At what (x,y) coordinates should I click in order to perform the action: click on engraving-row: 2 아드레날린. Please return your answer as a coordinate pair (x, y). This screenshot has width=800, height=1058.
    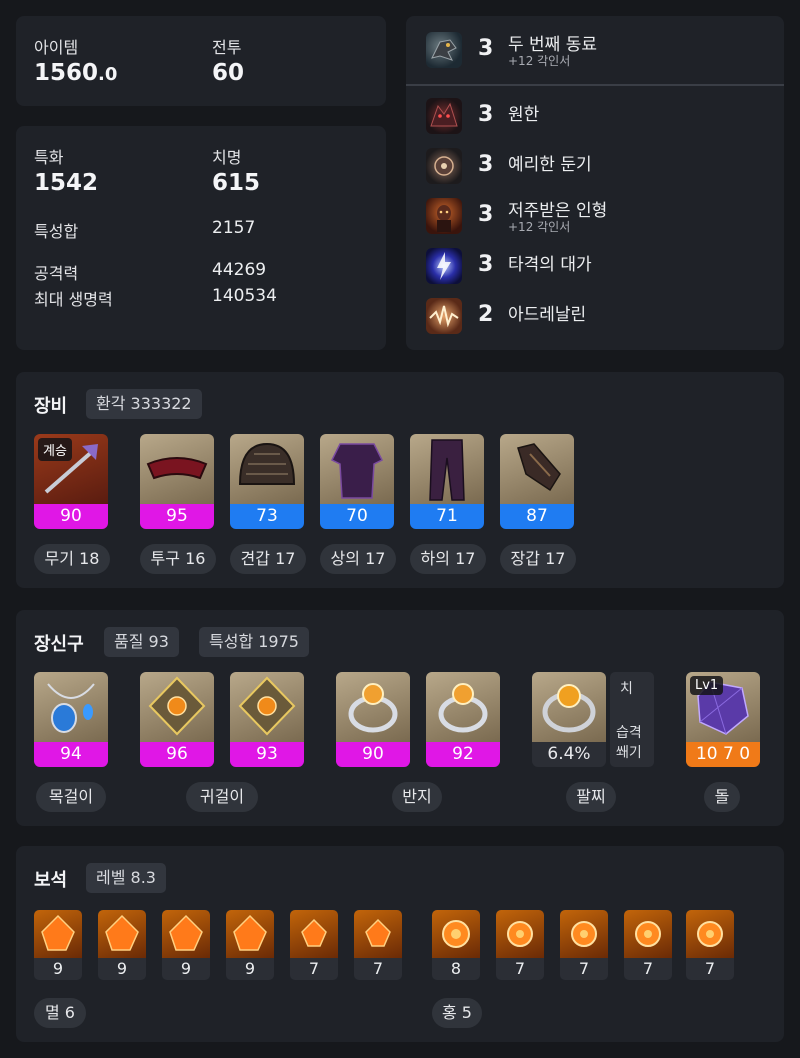
    Looking at the image, I should click on (606, 316).